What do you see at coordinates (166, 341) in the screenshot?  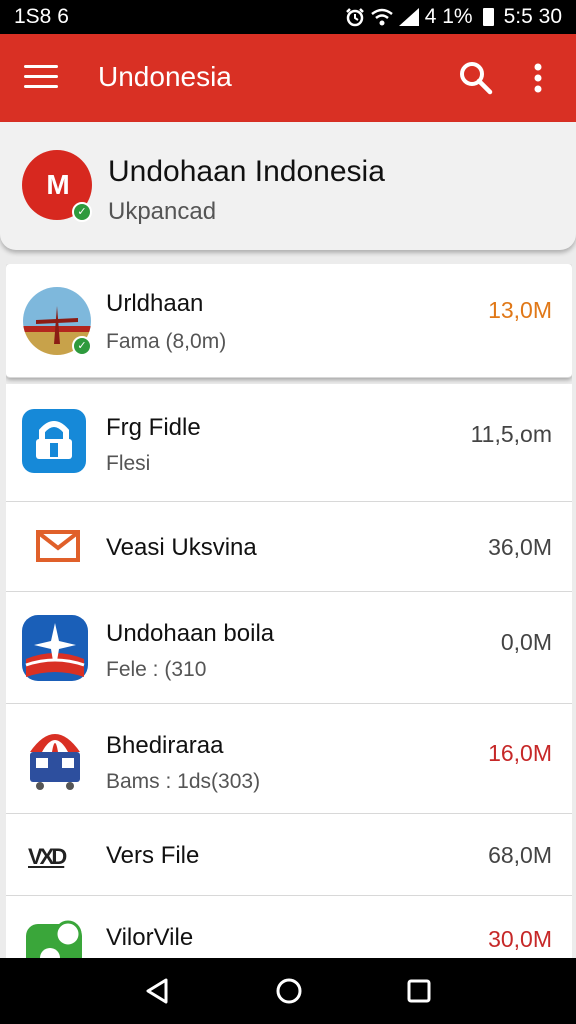 I see `file-subtitle: Fama (8,0m)` at bounding box center [166, 341].